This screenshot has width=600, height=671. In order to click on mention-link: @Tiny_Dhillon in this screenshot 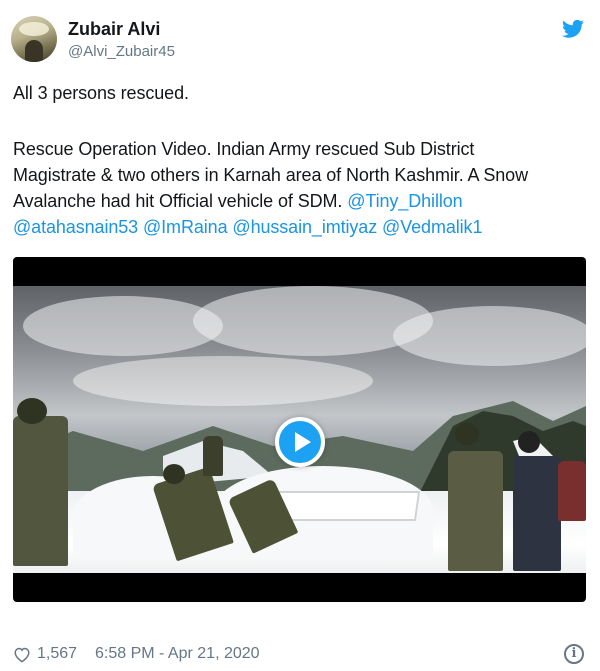, I will do `click(404, 201)`.